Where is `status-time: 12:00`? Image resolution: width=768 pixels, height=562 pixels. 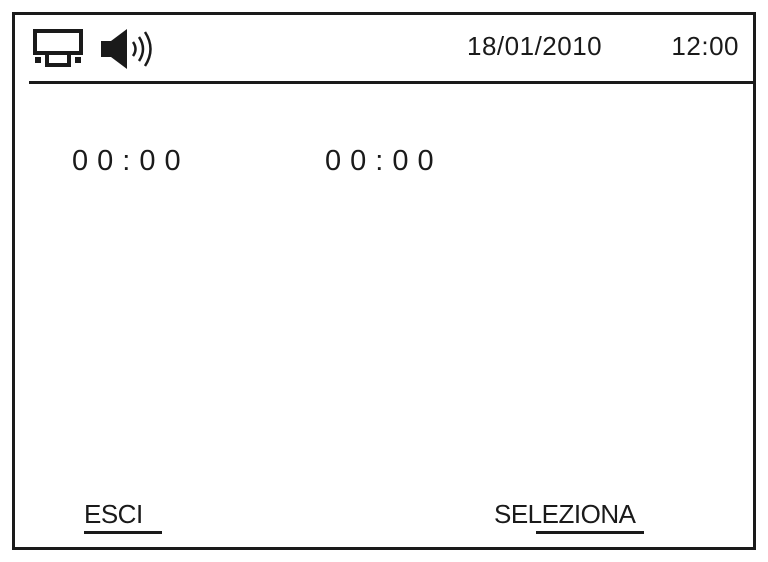 status-time: 12:00 is located at coordinates (705, 46).